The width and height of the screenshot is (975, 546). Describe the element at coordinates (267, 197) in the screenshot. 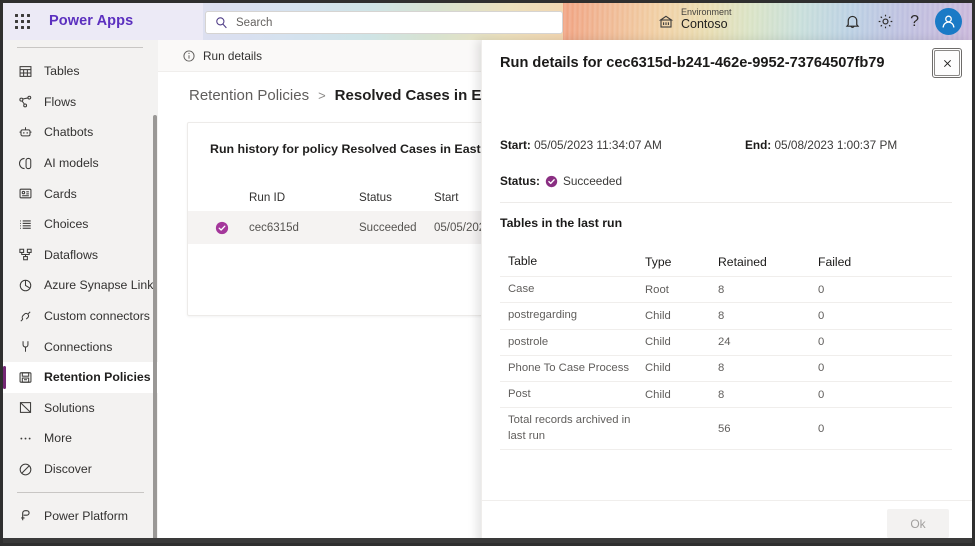

I see `column-header-run-id: Run ID` at that location.